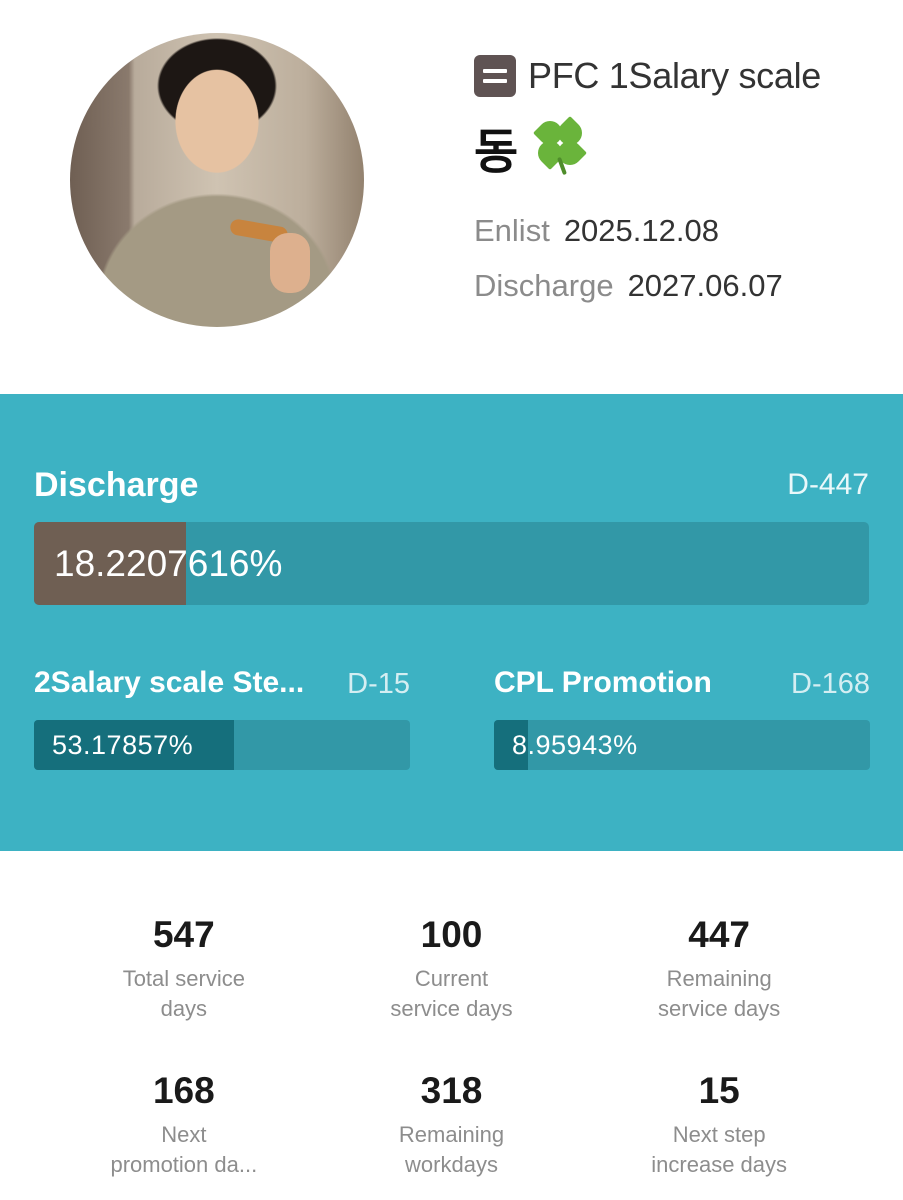 Image resolution: width=903 pixels, height=1200 pixels. I want to click on stat-label: Total service days, so click(183, 993).